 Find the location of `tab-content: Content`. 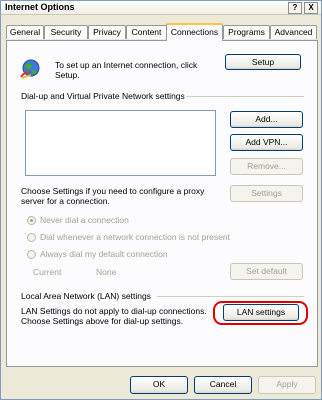

tab-content: Content is located at coordinates (146, 32).